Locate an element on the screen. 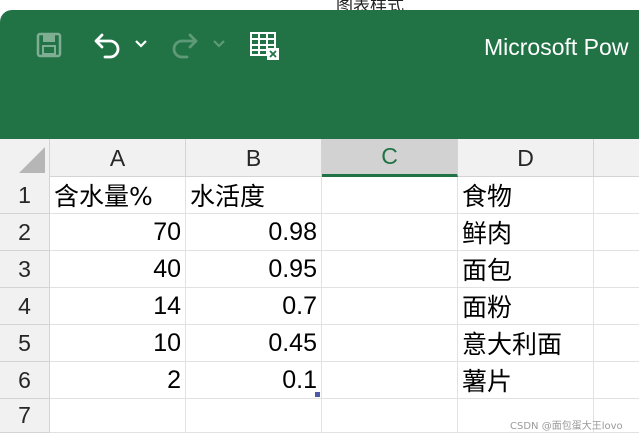  cell-c2 is located at coordinates (390, 232).